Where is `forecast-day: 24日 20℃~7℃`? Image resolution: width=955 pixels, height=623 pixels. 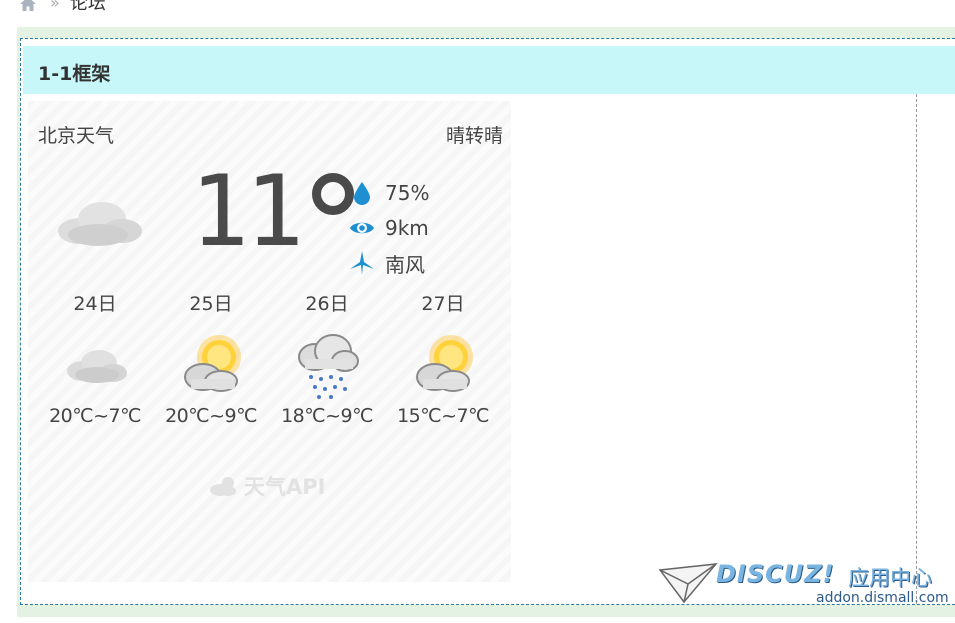 forecast-day: 24日 20℃~7℃ is located at coordinates (95, 359).